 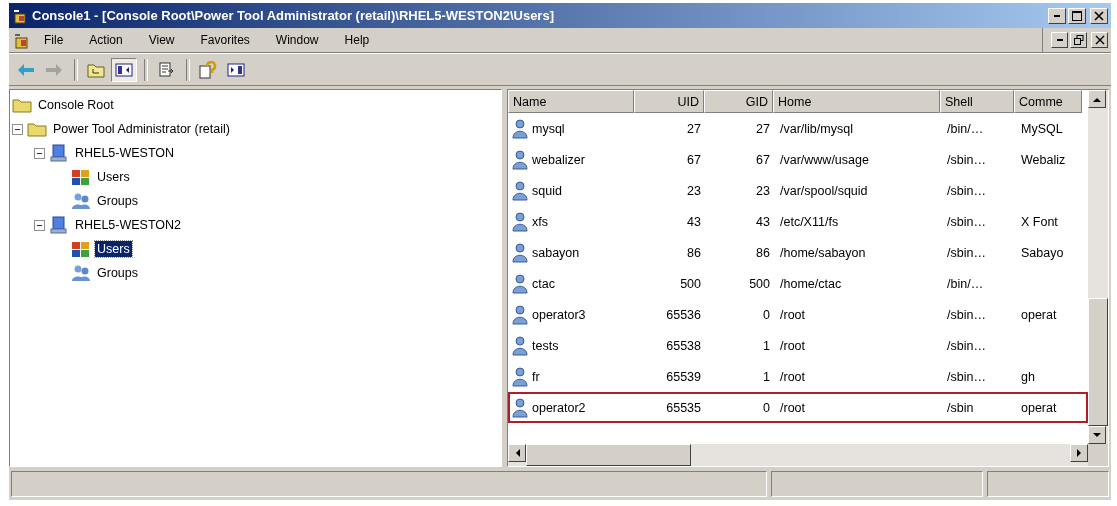 I want to click on table-cell: /home/ctac, so click(x=811, y=283).